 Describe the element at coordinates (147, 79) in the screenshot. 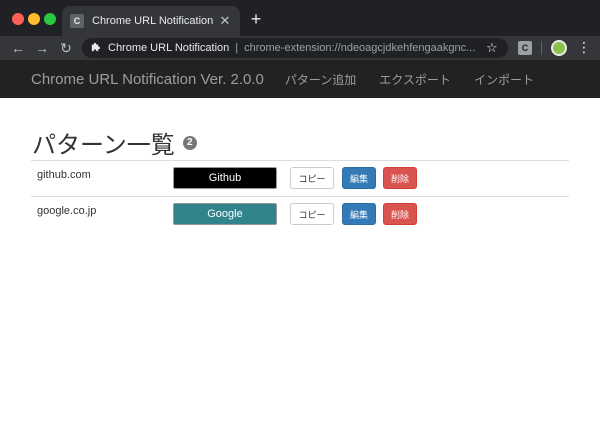

I see `navbar-brand: Chrome URL Notification Ver. 2.0.0` at that location.